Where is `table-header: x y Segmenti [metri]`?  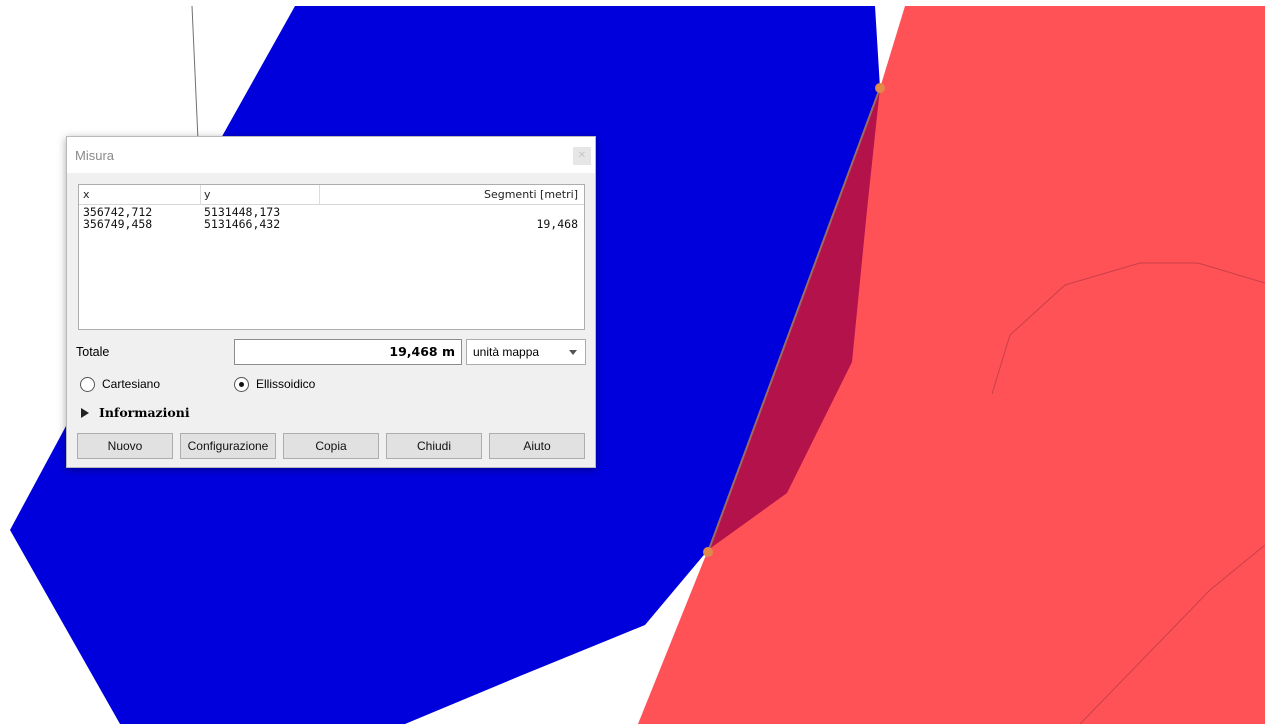
table-header: x y Segmenti [metri] is located at coordinates (331, 195).